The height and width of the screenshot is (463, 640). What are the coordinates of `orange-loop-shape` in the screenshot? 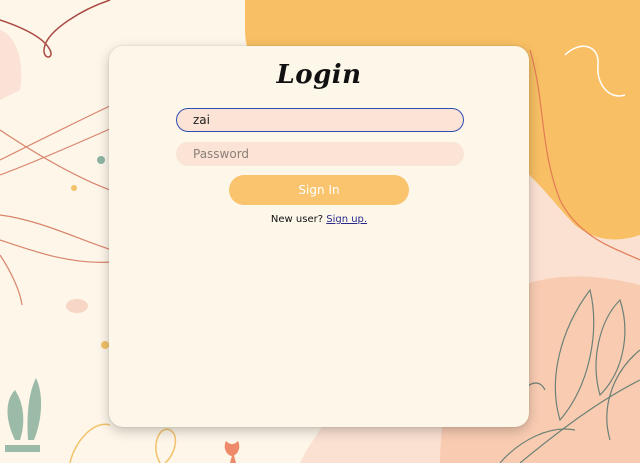 It's located at (166, 445).